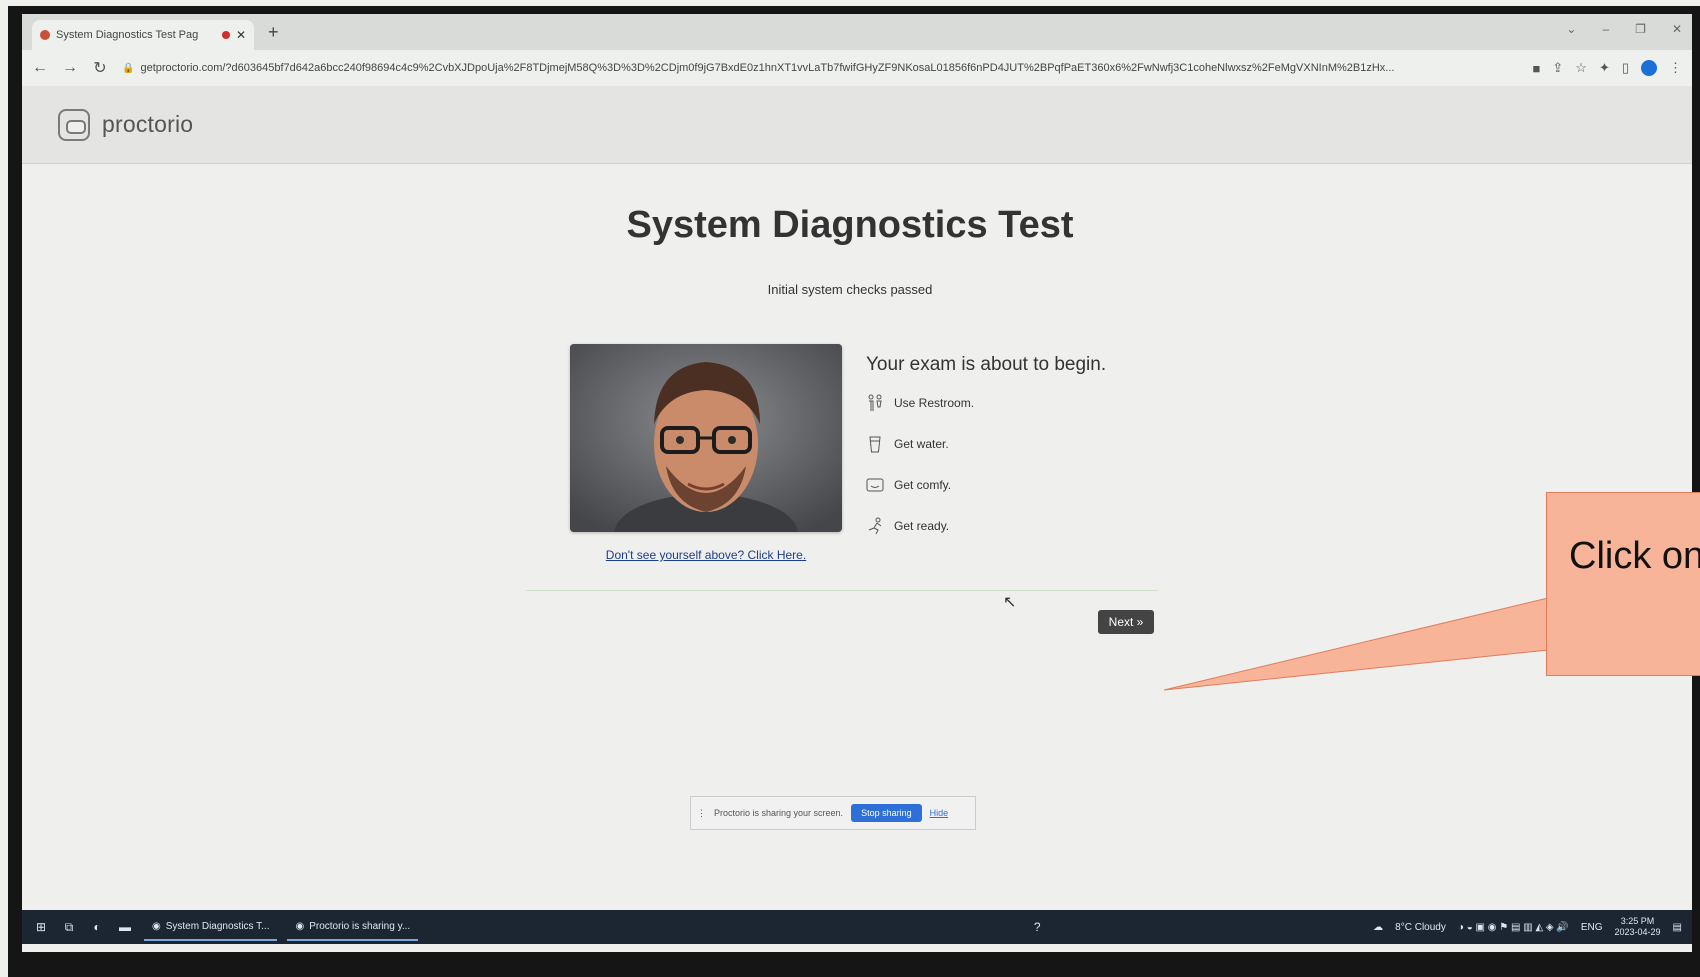  I want to click on tab-search-icon: ⌄, so click(1571, 29).